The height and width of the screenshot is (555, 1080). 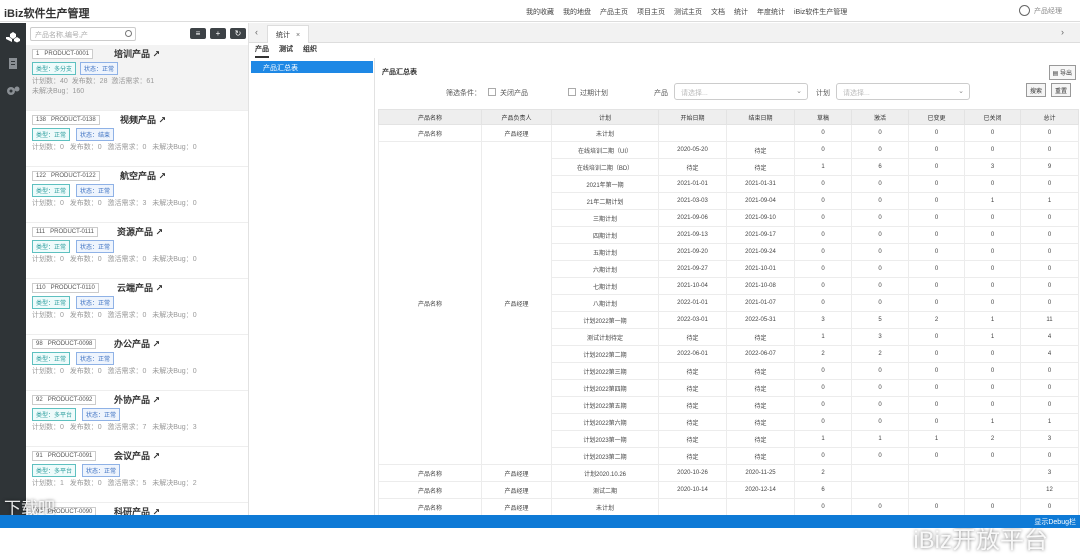 What do you see at coordinates (430, 473) in the screenshot?
I see `table-cell: 产品名称` at bounding box center [430, 473].